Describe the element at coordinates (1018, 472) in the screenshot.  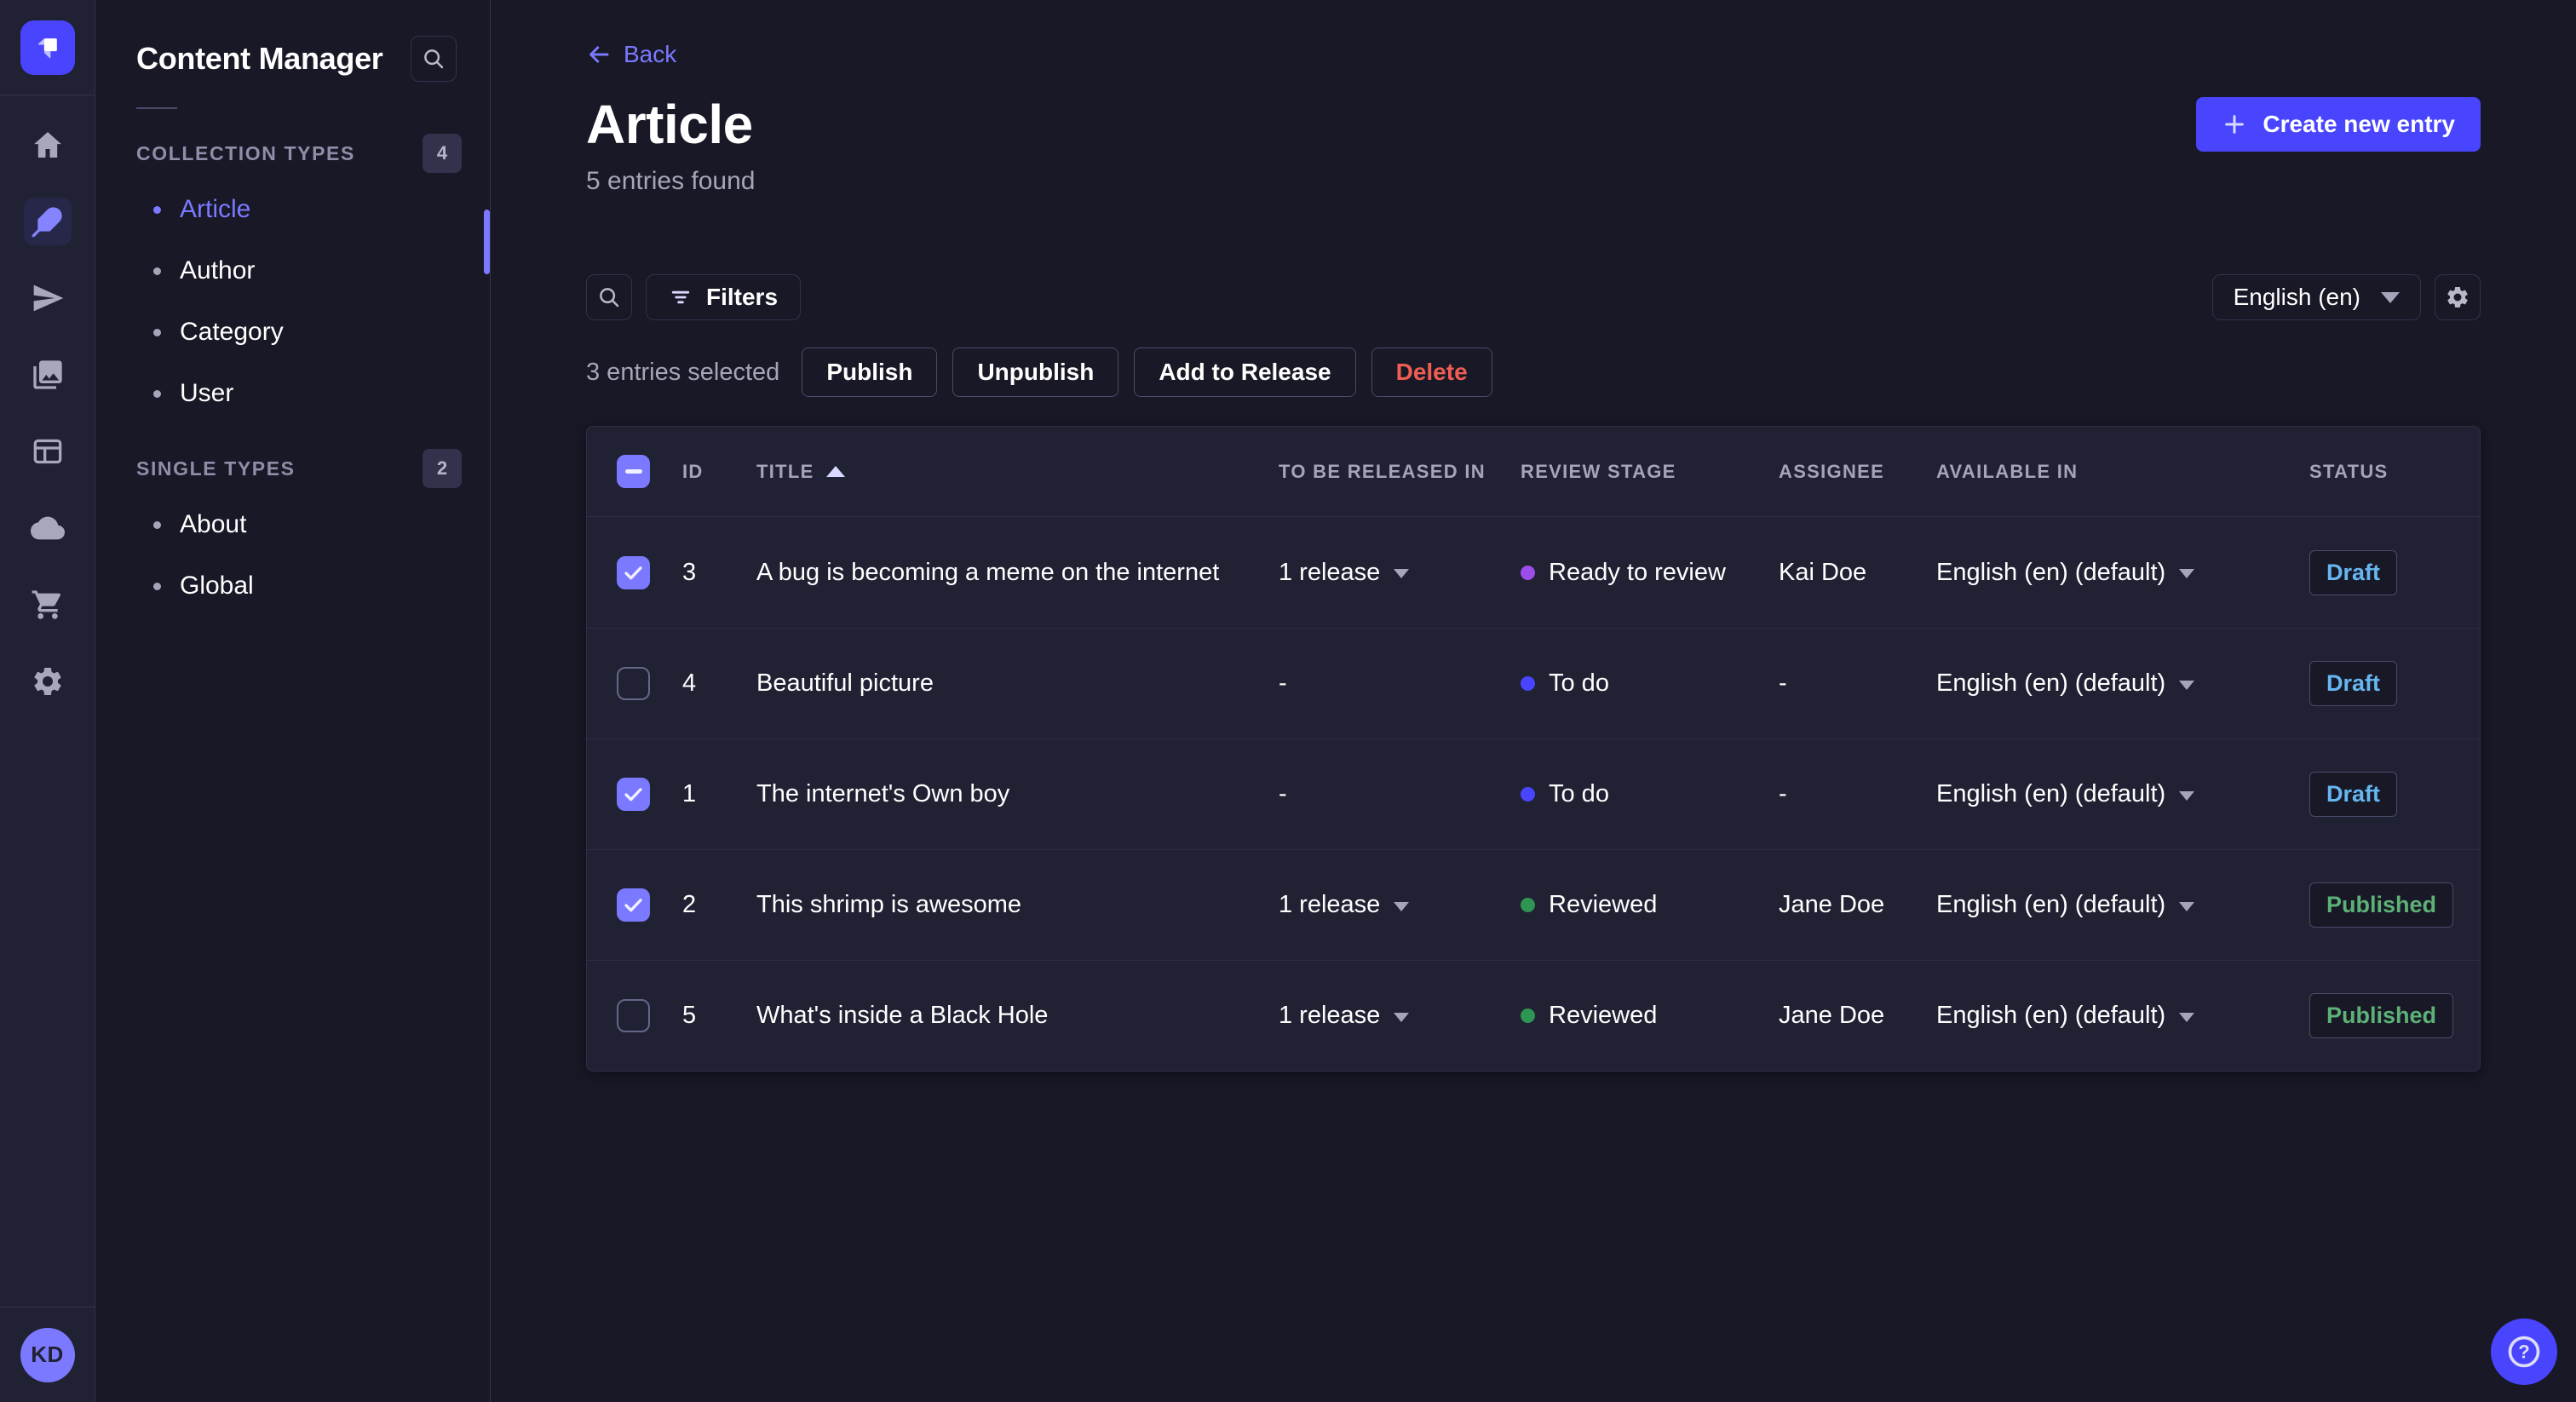
I see `column-header-title: TITLE` at that location.